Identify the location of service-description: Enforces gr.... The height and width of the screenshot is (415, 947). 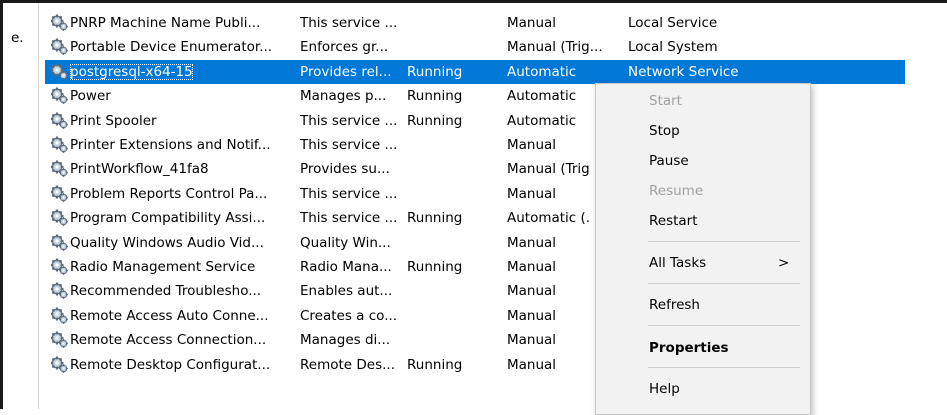
(344, 47).